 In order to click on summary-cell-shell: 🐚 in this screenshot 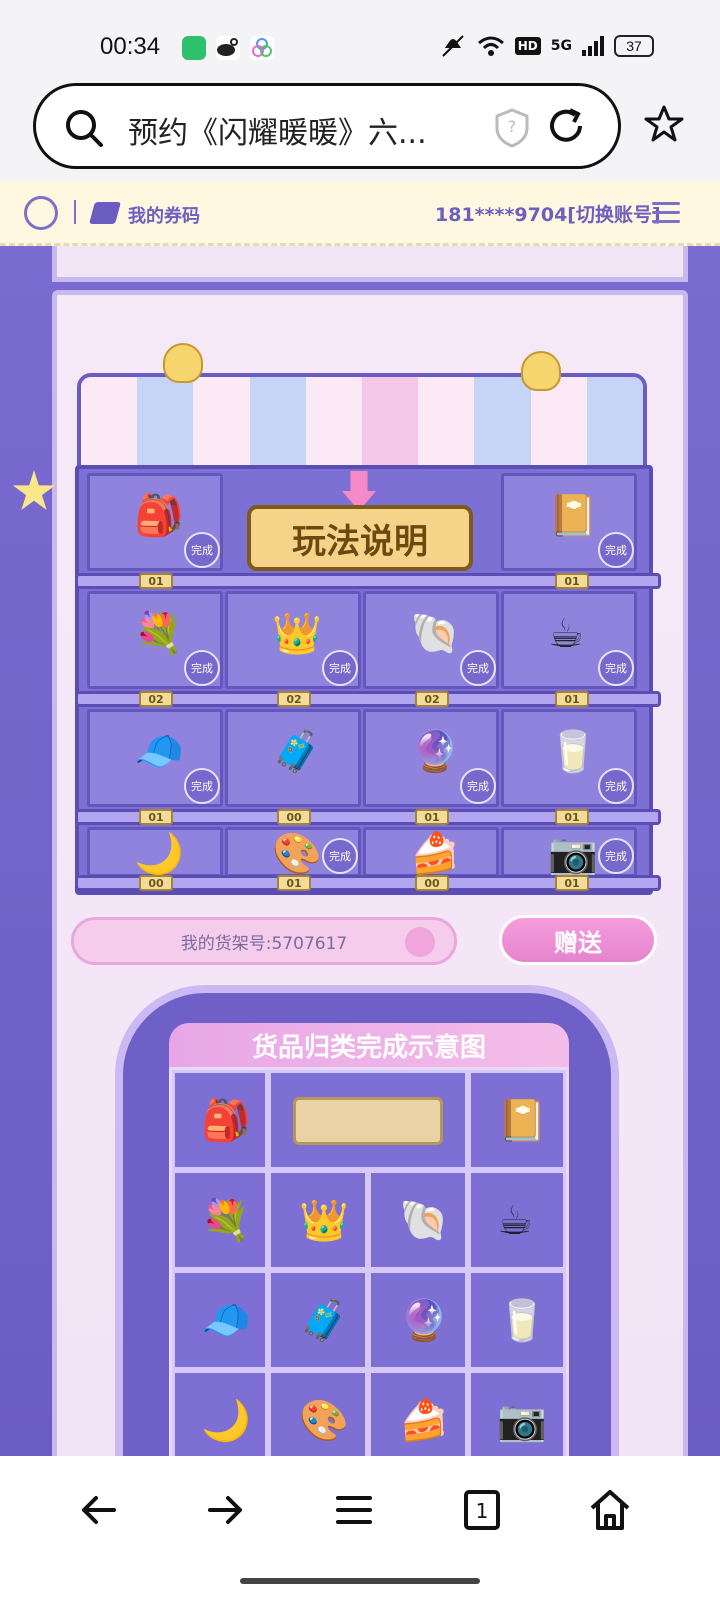, I will do `click(418, 1220)`.